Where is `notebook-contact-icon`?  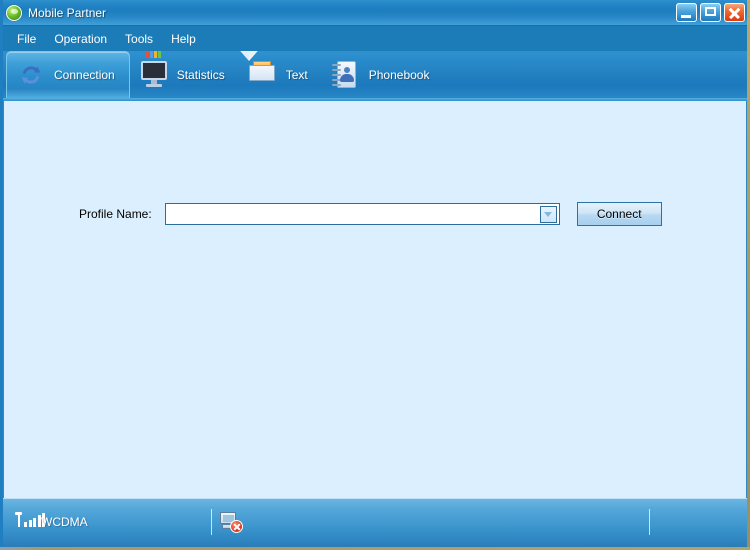
notebook-contact-icon is located at coordinates (345, 74).